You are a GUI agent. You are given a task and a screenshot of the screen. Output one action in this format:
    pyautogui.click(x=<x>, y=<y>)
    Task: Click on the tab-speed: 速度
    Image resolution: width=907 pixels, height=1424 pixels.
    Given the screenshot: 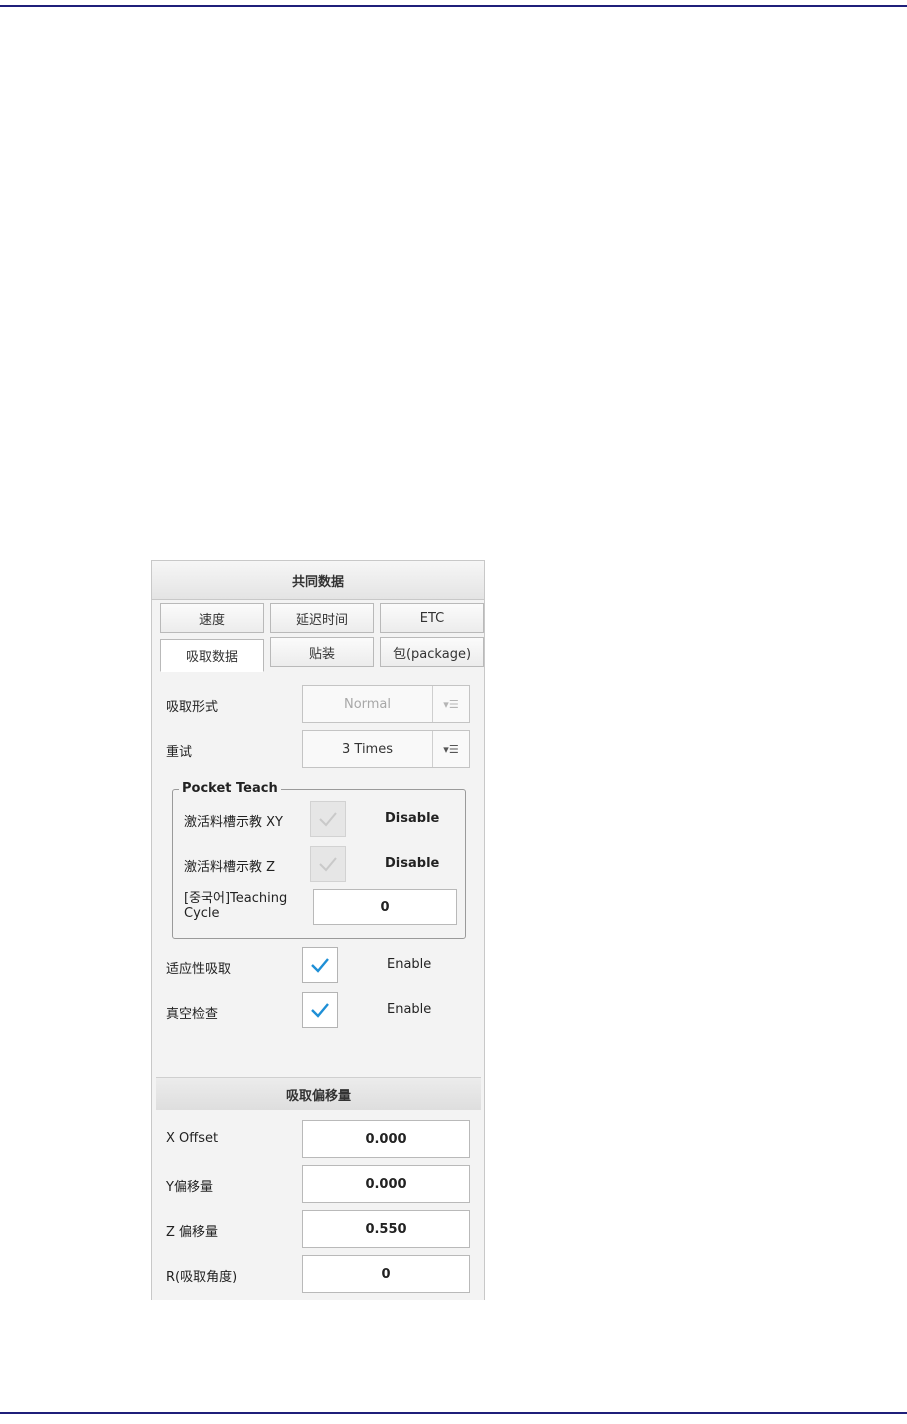 What is the action you would take?
    pyautogui.click(x=212, y=618)
    